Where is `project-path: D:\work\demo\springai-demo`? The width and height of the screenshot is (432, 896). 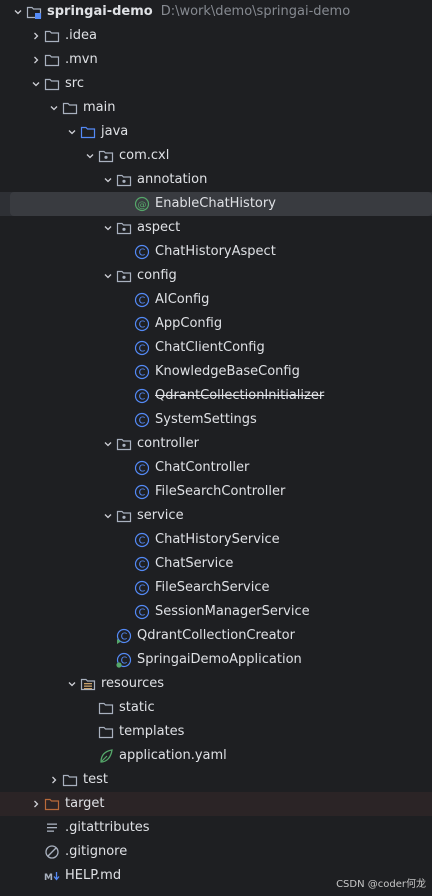 project-path: D:\work\demo\springai-demo is located at coordinates (255, 11).